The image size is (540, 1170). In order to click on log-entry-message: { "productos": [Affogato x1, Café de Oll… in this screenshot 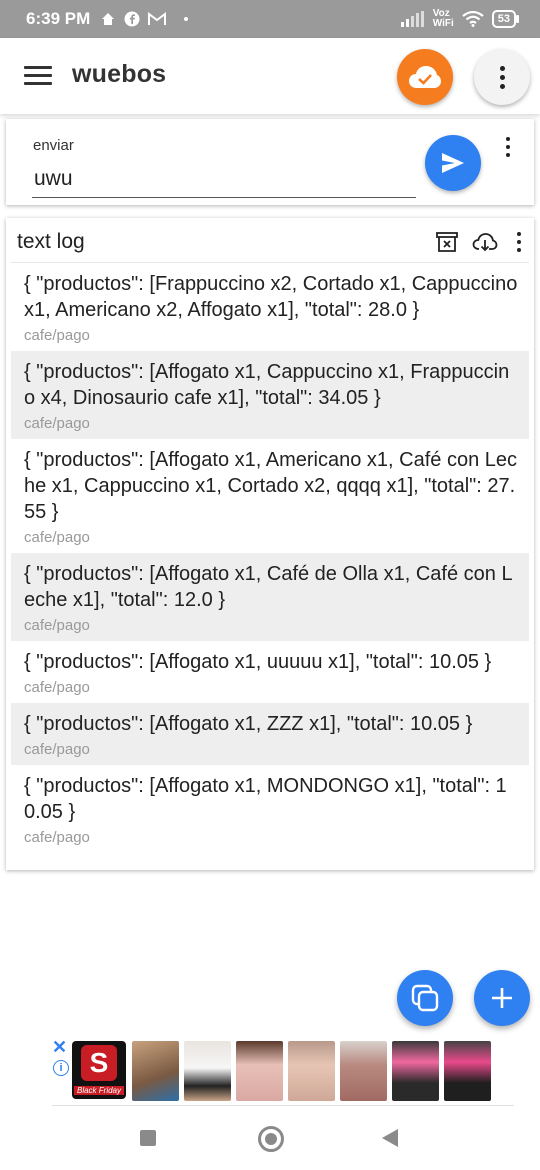, I will do `click(268, 587)`.